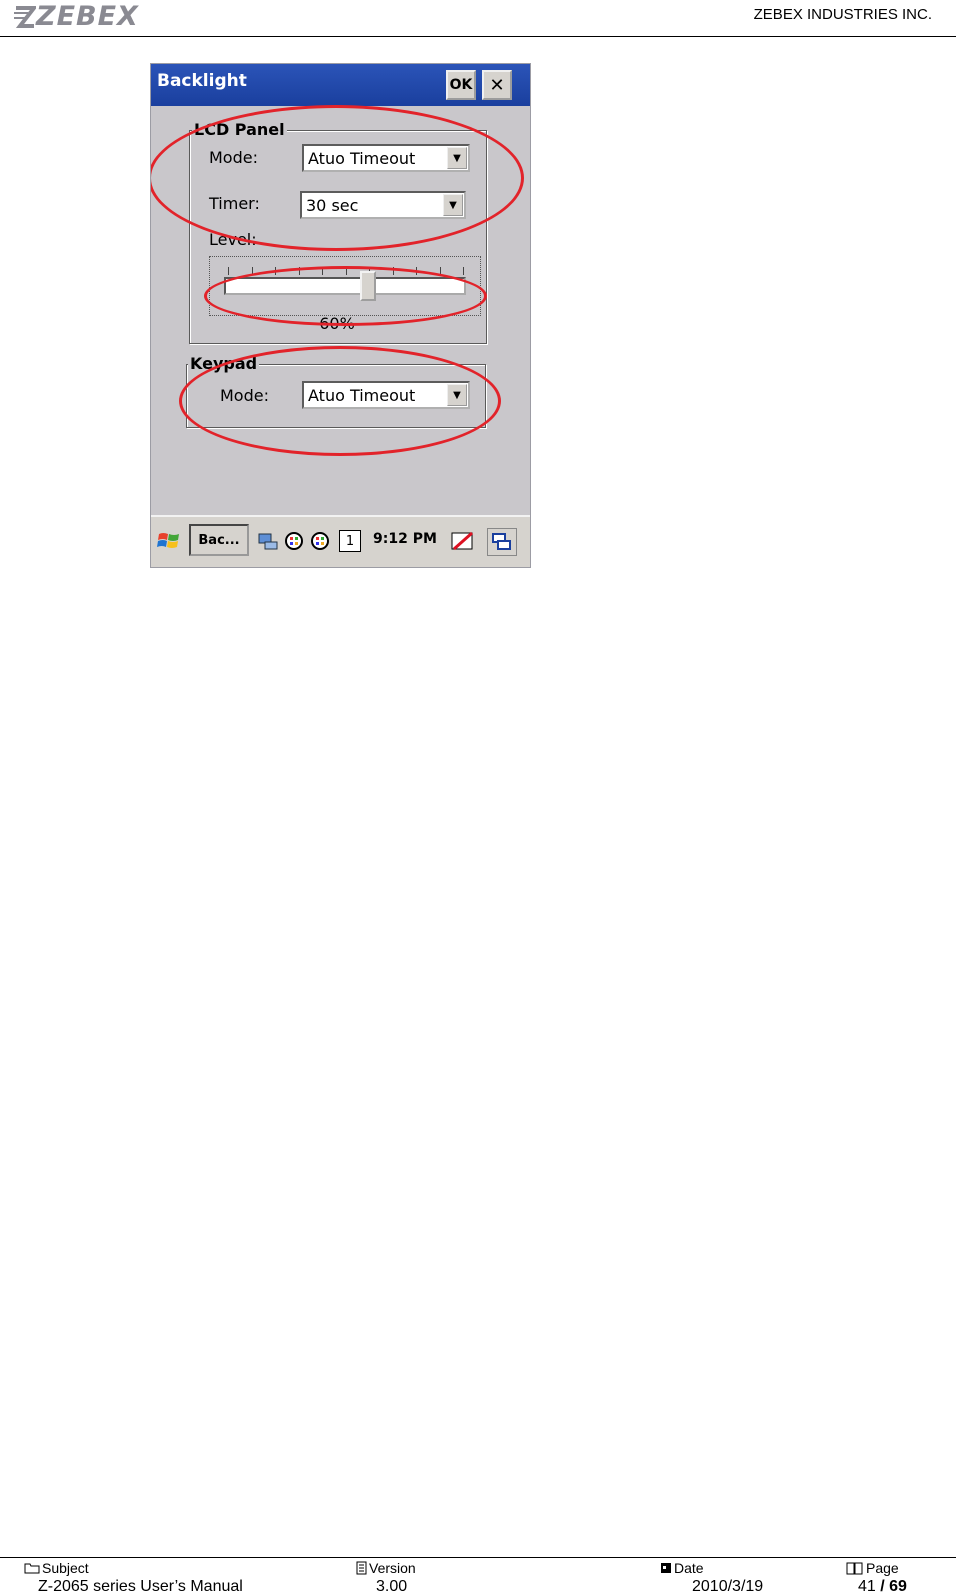  I want to click on ok-button: OK, so click(461, 85).